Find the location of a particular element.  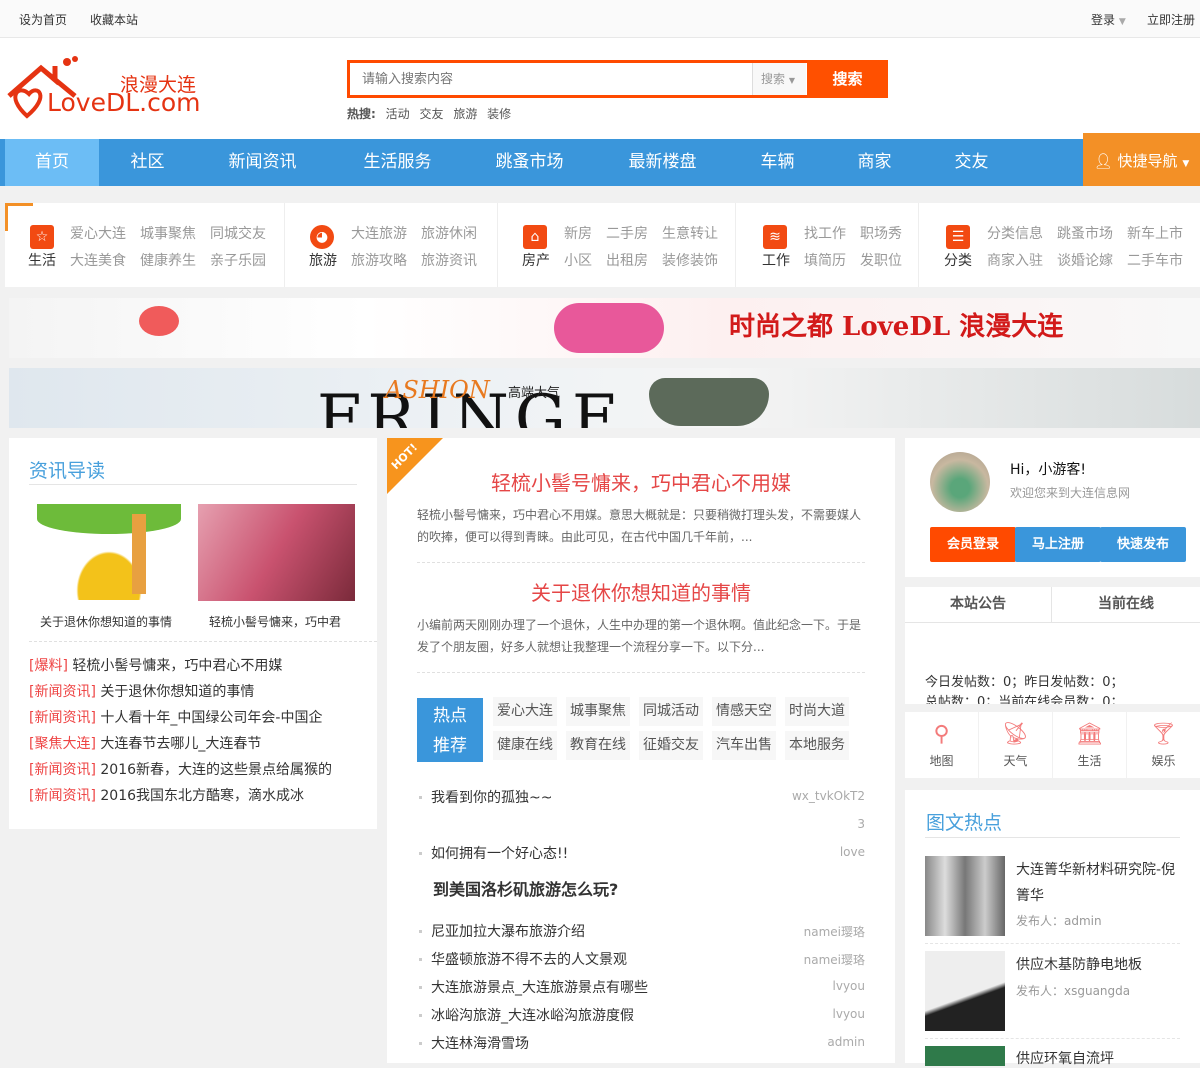

category-name: 工作 is located at coordinates (776, 260).